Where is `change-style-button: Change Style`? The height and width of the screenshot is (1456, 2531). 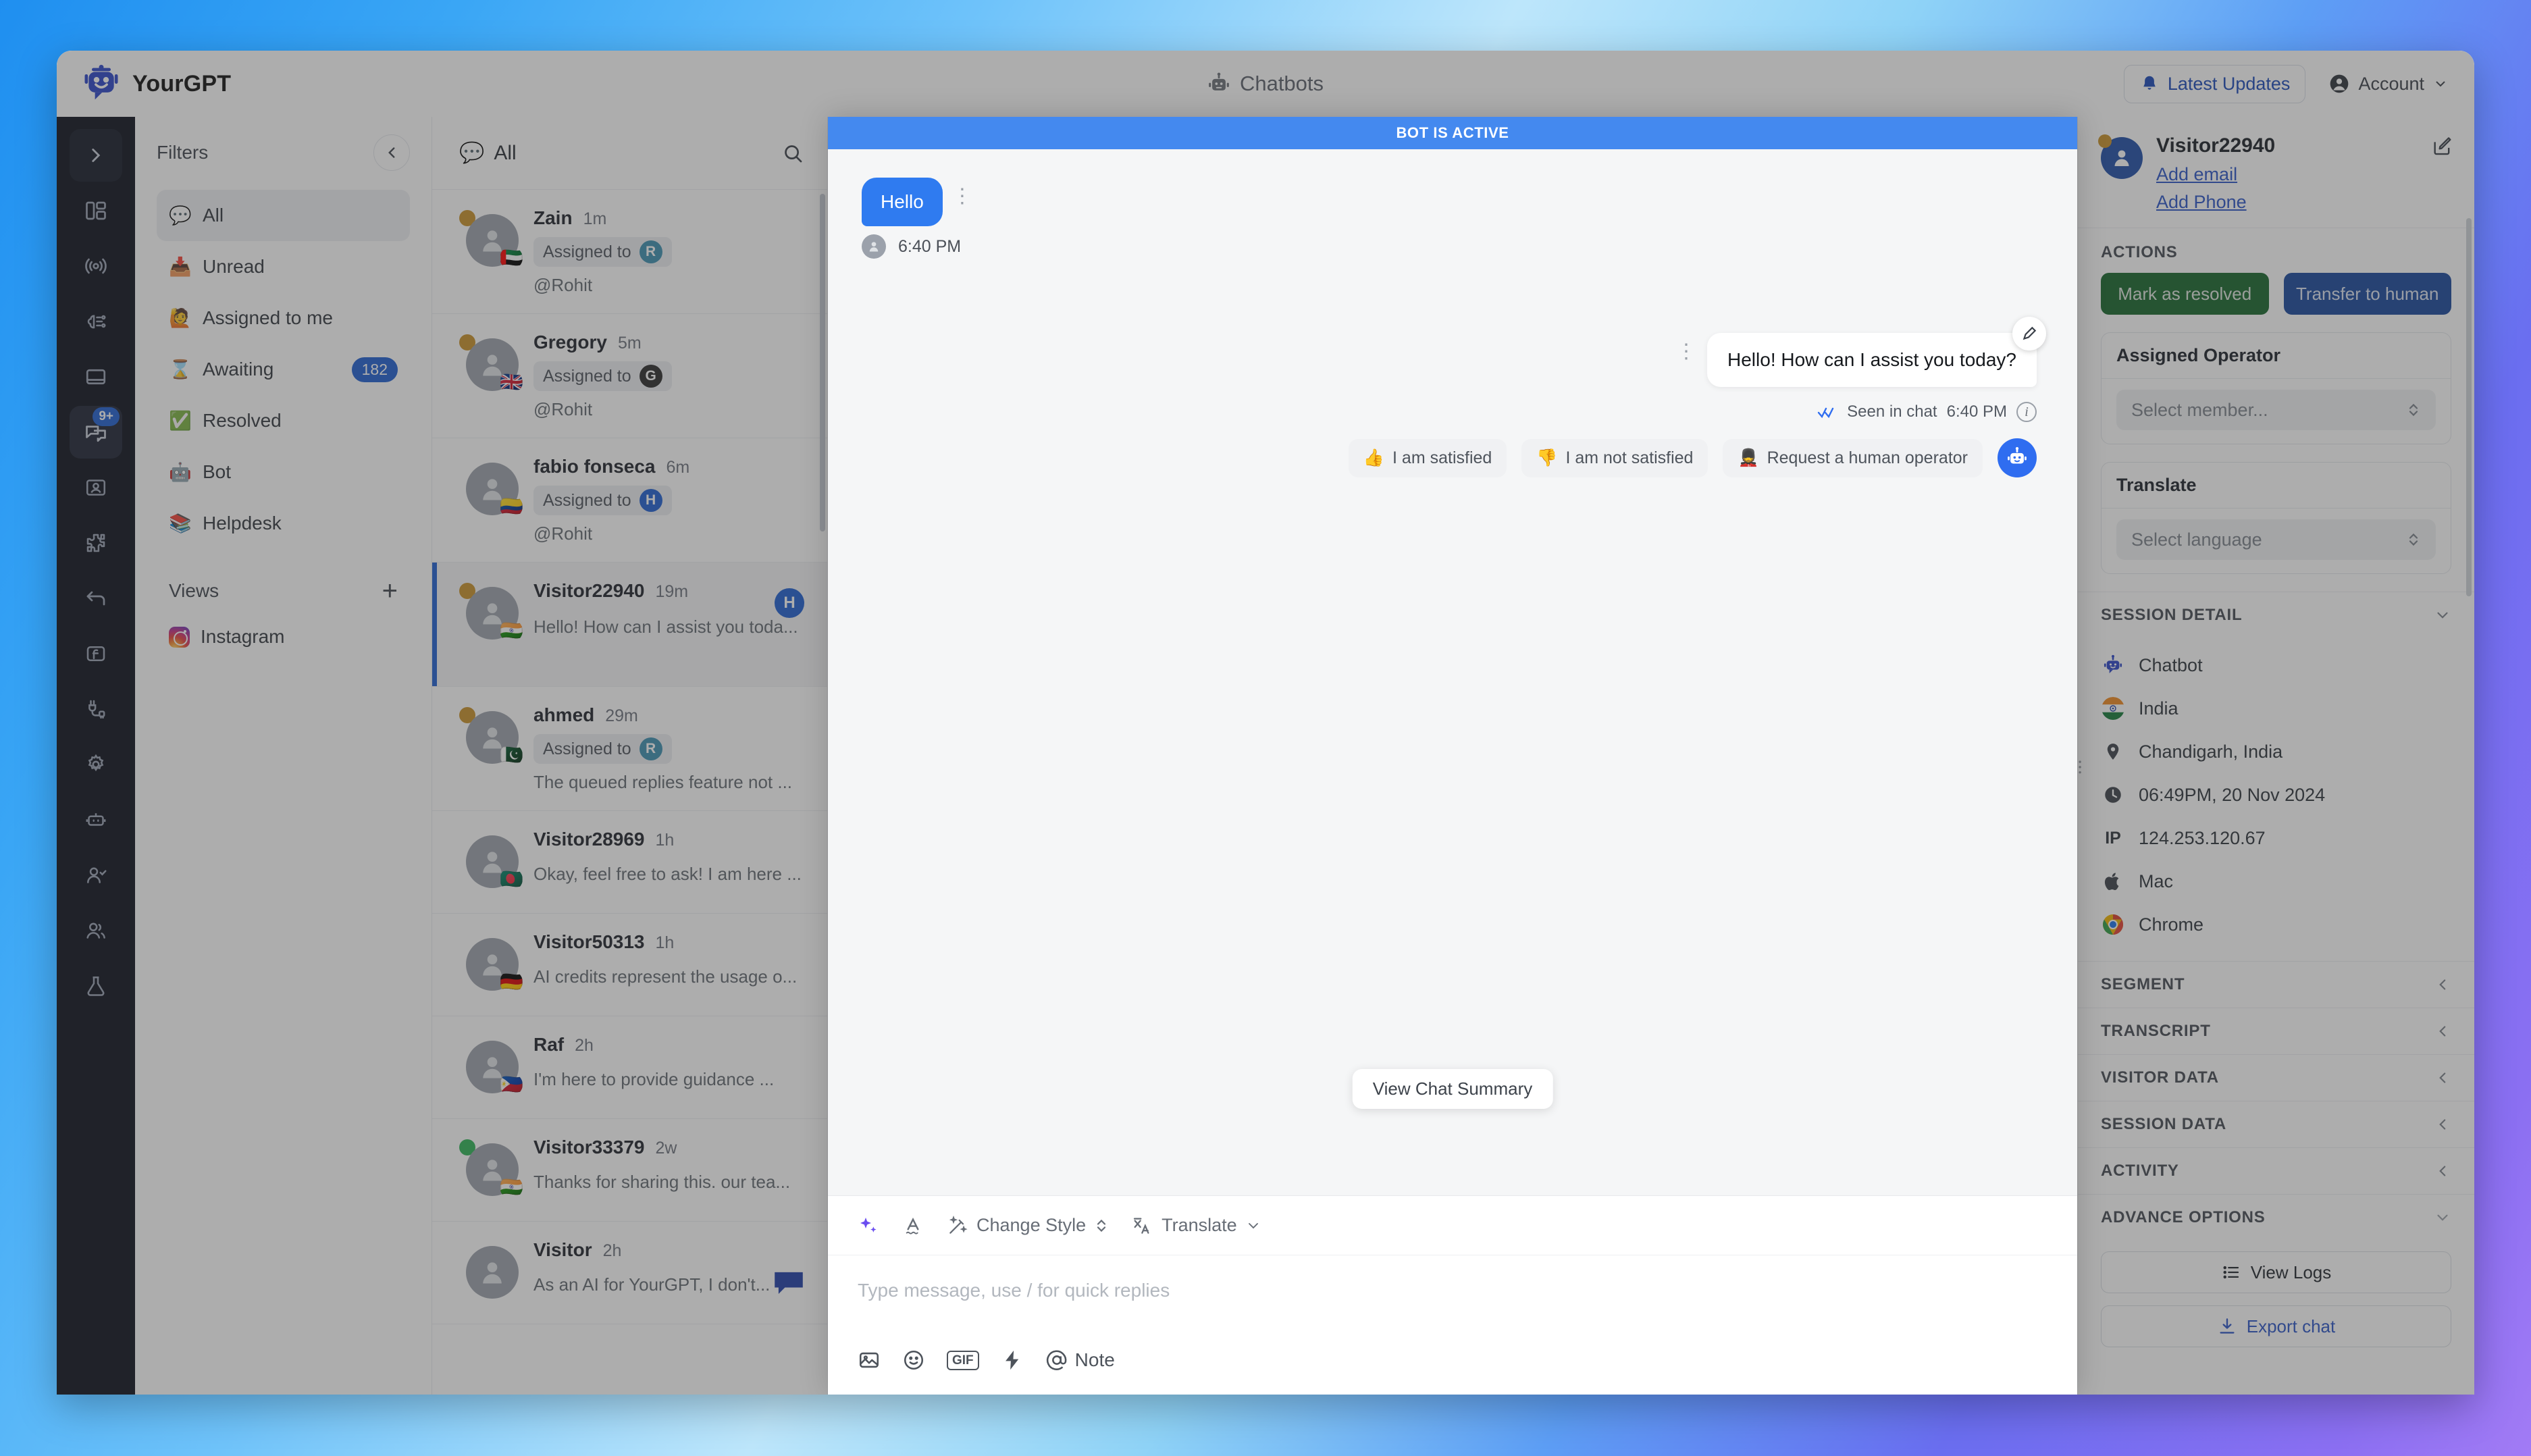 change-style-button: Change Style is located at coordinates (1028, 1226).